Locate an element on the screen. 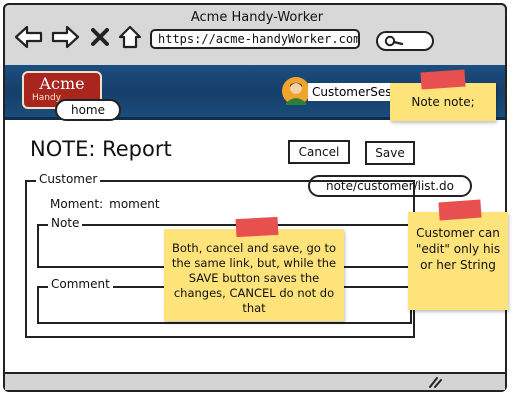 Image resolution: width=514 pixels, height=400 pixels. logged-user-name: CustomerSession is located at coordinates (353, 92).